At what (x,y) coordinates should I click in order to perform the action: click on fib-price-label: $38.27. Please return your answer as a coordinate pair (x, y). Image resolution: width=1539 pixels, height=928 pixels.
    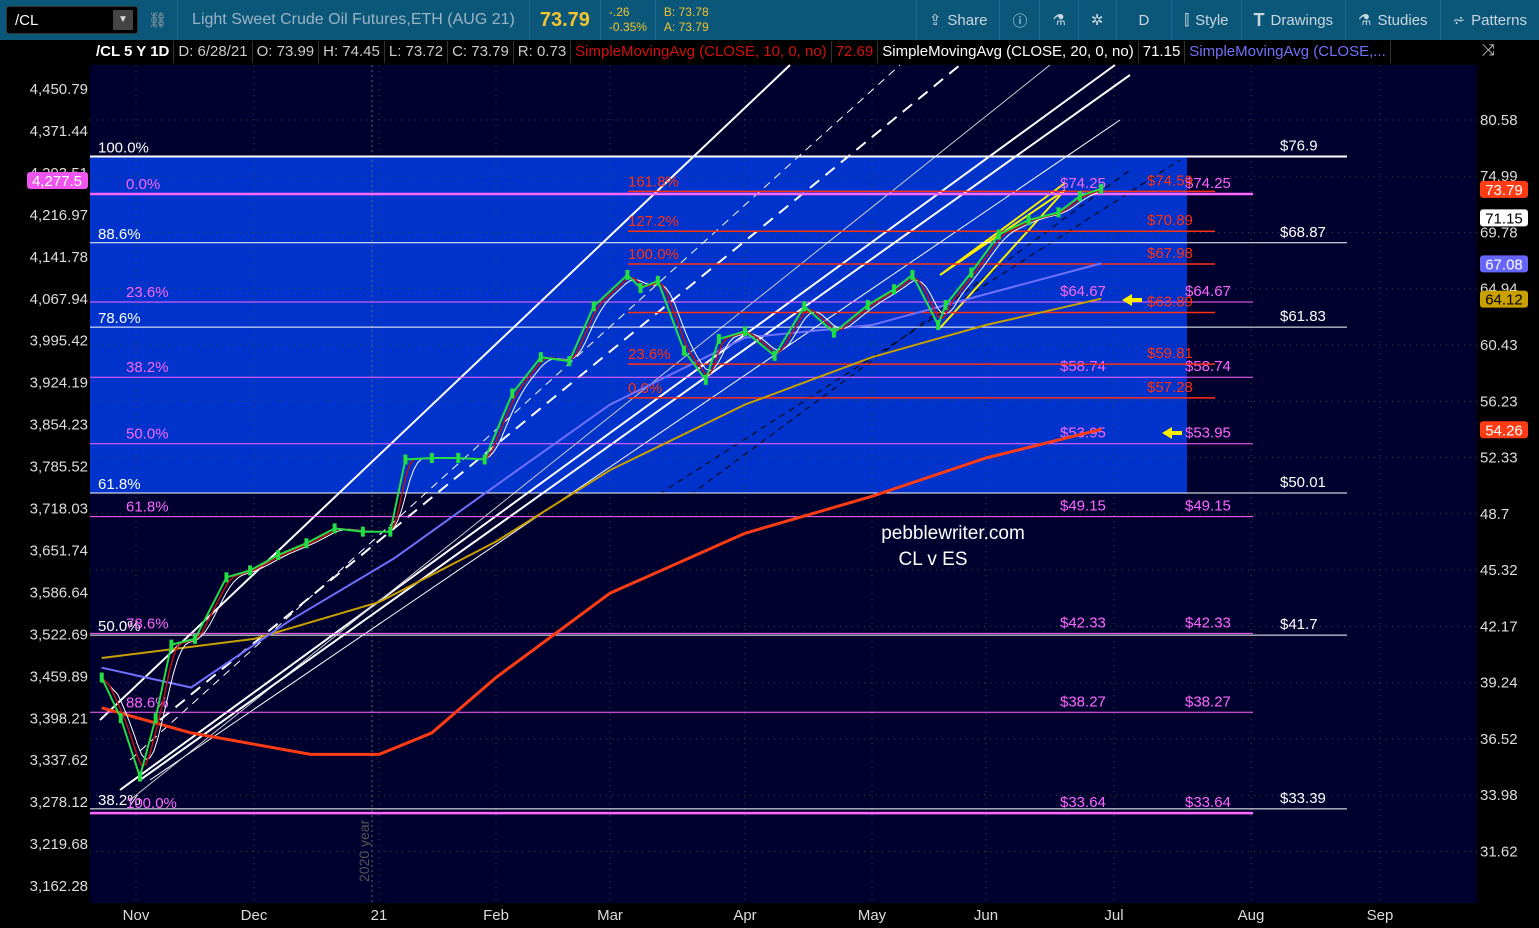
    Looking at the image, I should click on (1083, 701).